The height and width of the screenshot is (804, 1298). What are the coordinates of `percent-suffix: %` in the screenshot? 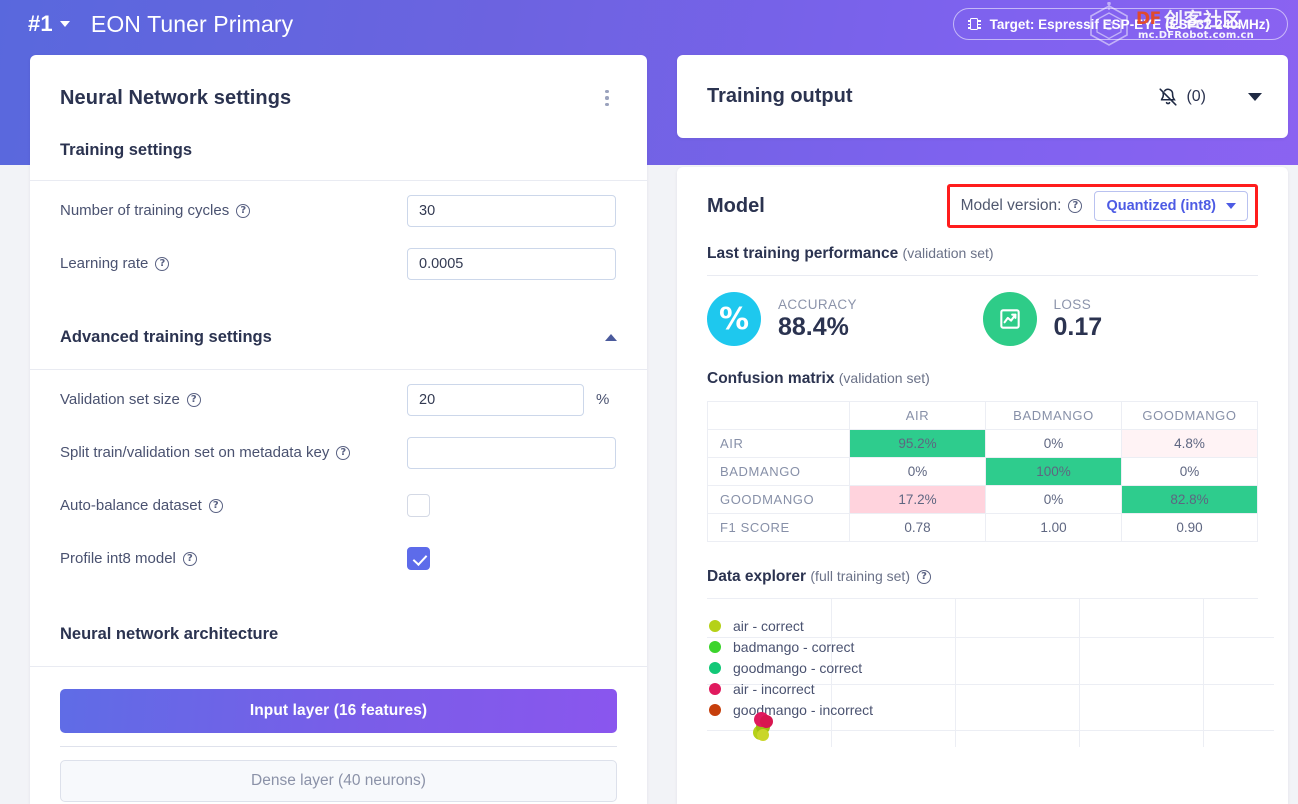 It's located at (603, 399).